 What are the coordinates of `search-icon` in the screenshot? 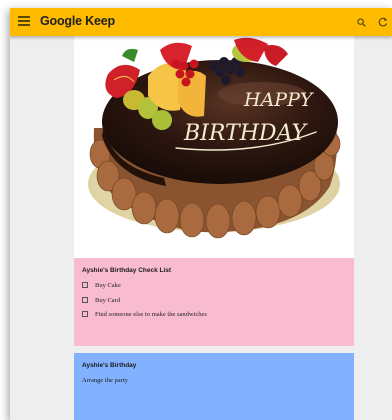 It's located at (361, 22).